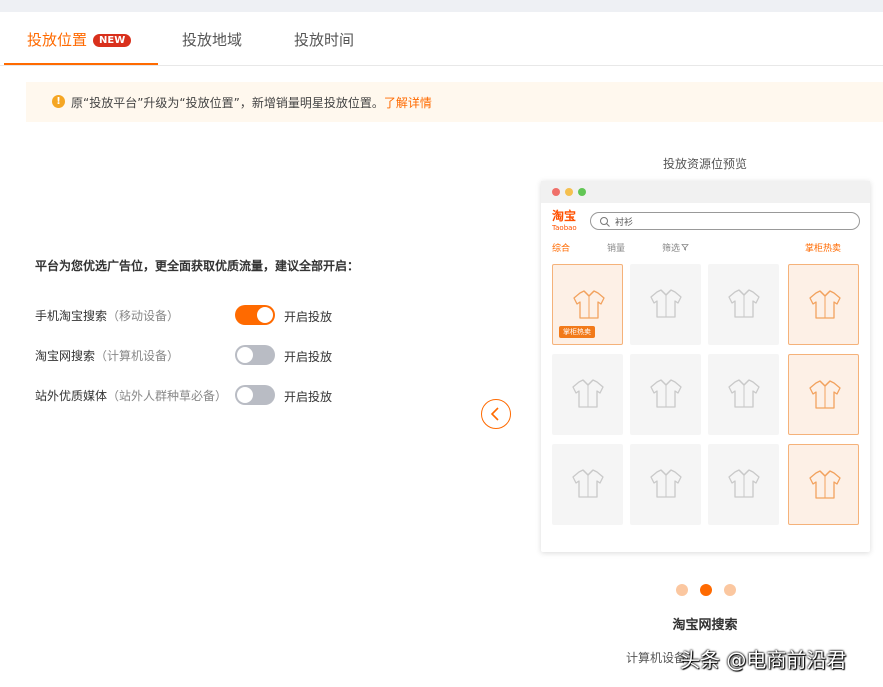 Image resolution: width=883 pixels, height=687 pixels. What do you see at coordinates (569, 192) in the screenshot?
I see `minimize-dot-icon` at bounding box center [569, 192].